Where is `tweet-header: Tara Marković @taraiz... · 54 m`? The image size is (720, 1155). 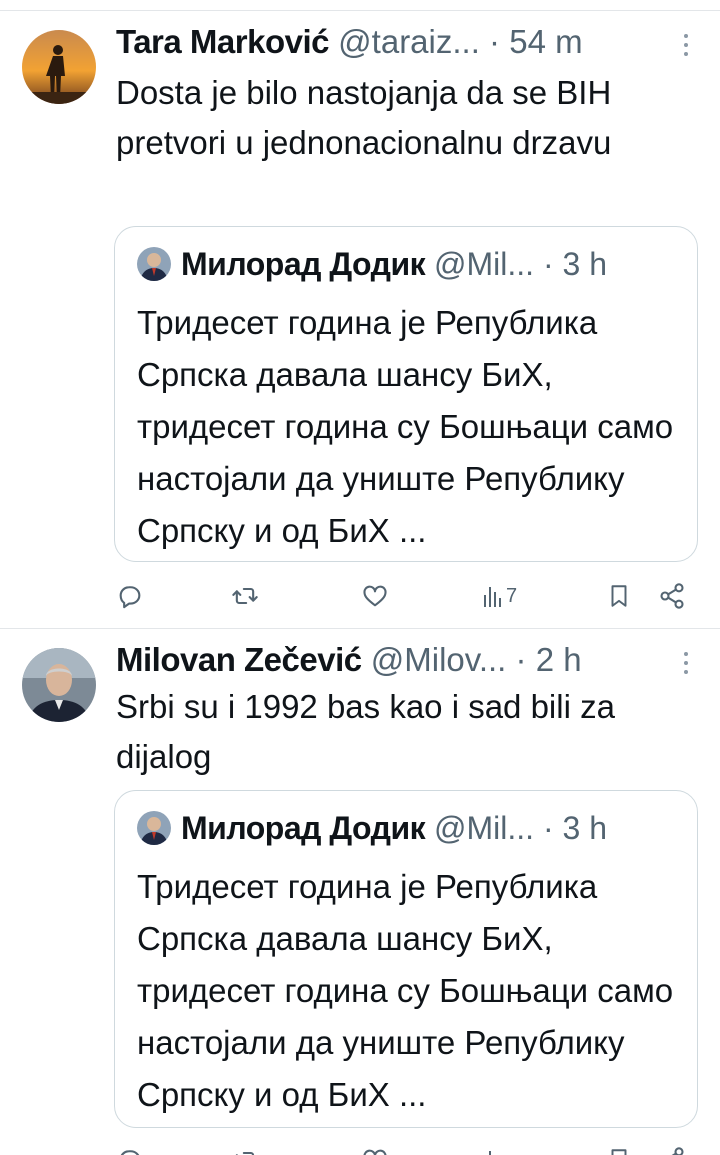
tweet-header: Tara Marković @taraiz... · 54 m is located at coordinates (403, 42).